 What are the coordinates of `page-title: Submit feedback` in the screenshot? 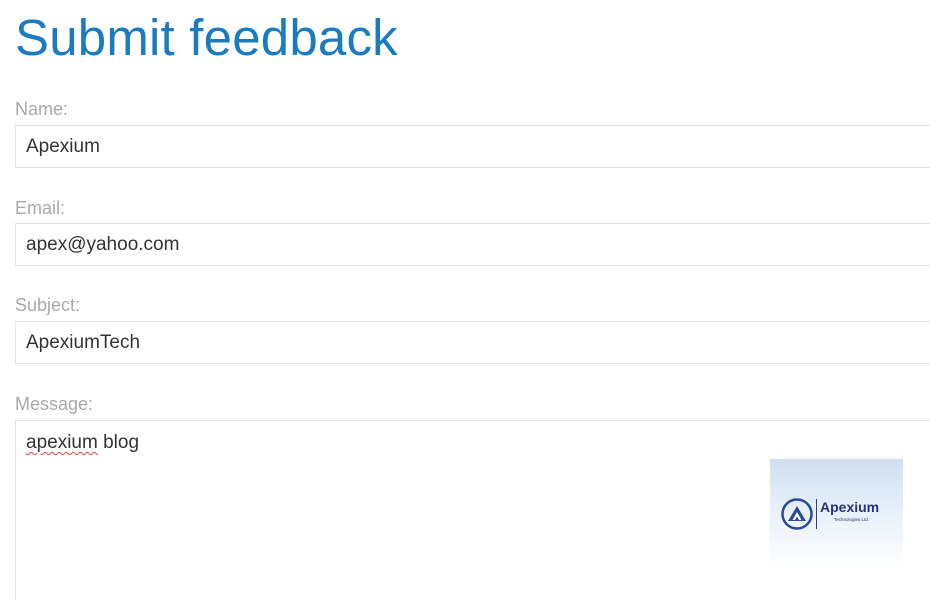 It's located at (206, 37).